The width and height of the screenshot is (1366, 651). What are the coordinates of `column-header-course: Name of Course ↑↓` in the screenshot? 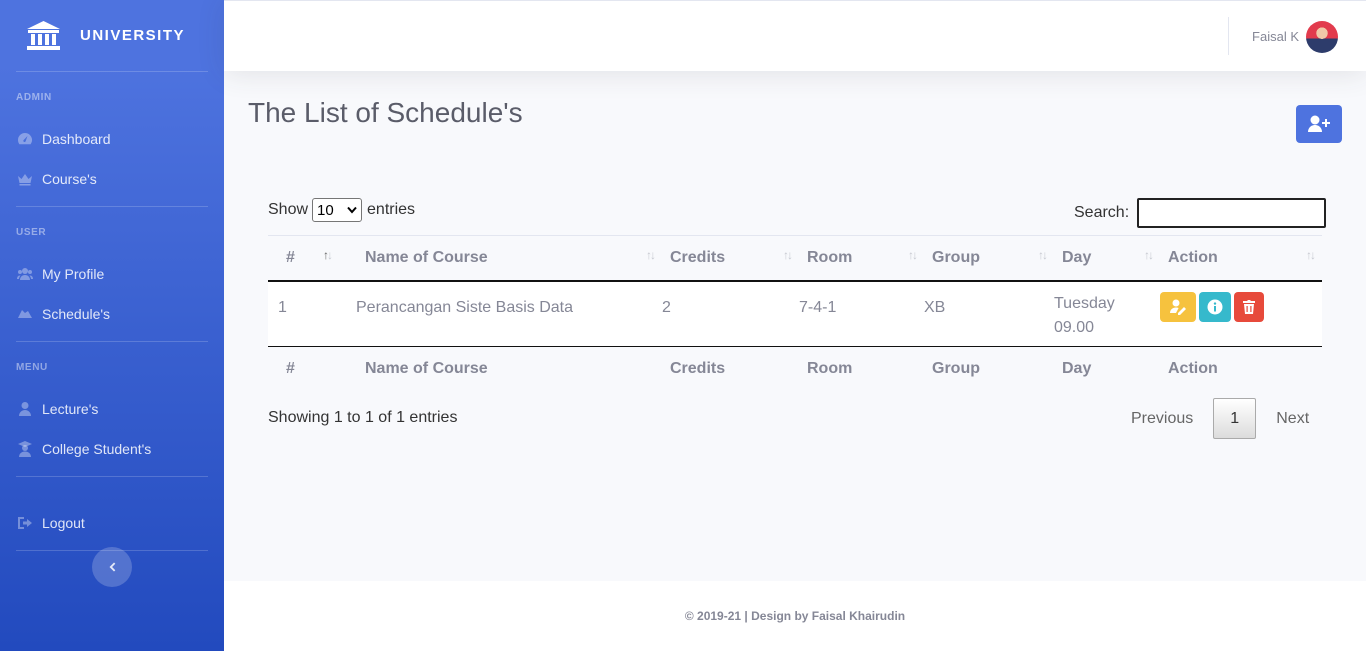 It's located at (509, 258).